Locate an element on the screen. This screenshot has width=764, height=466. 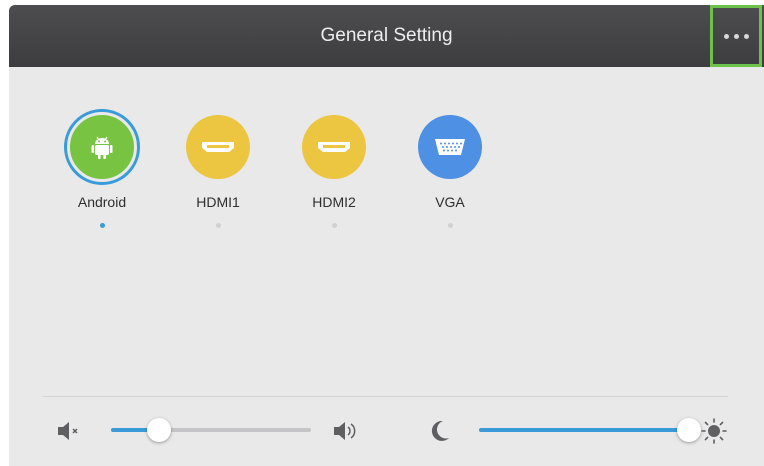
divider is located at coordinates (385, 396).